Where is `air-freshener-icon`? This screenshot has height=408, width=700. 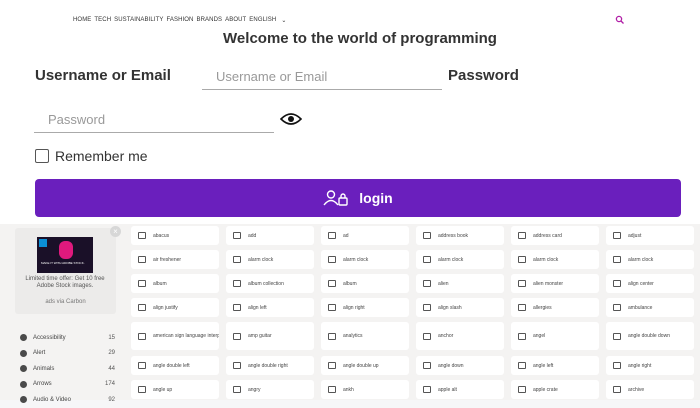 air-freshener-icon is located at coordinates (142, 259).